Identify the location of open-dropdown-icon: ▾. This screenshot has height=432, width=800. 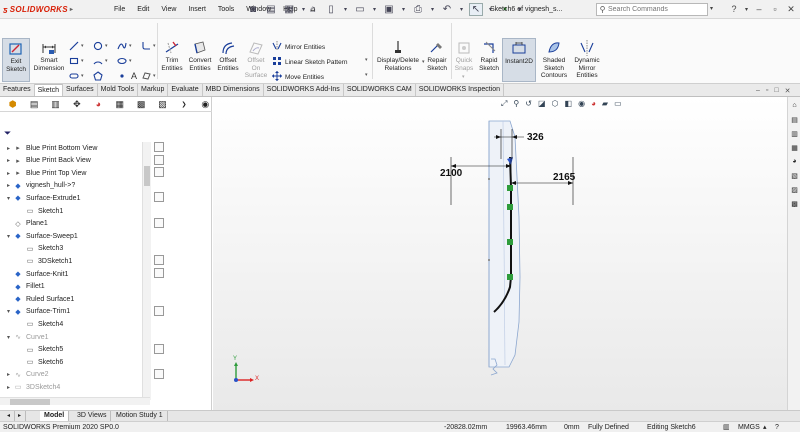
(374, 9).